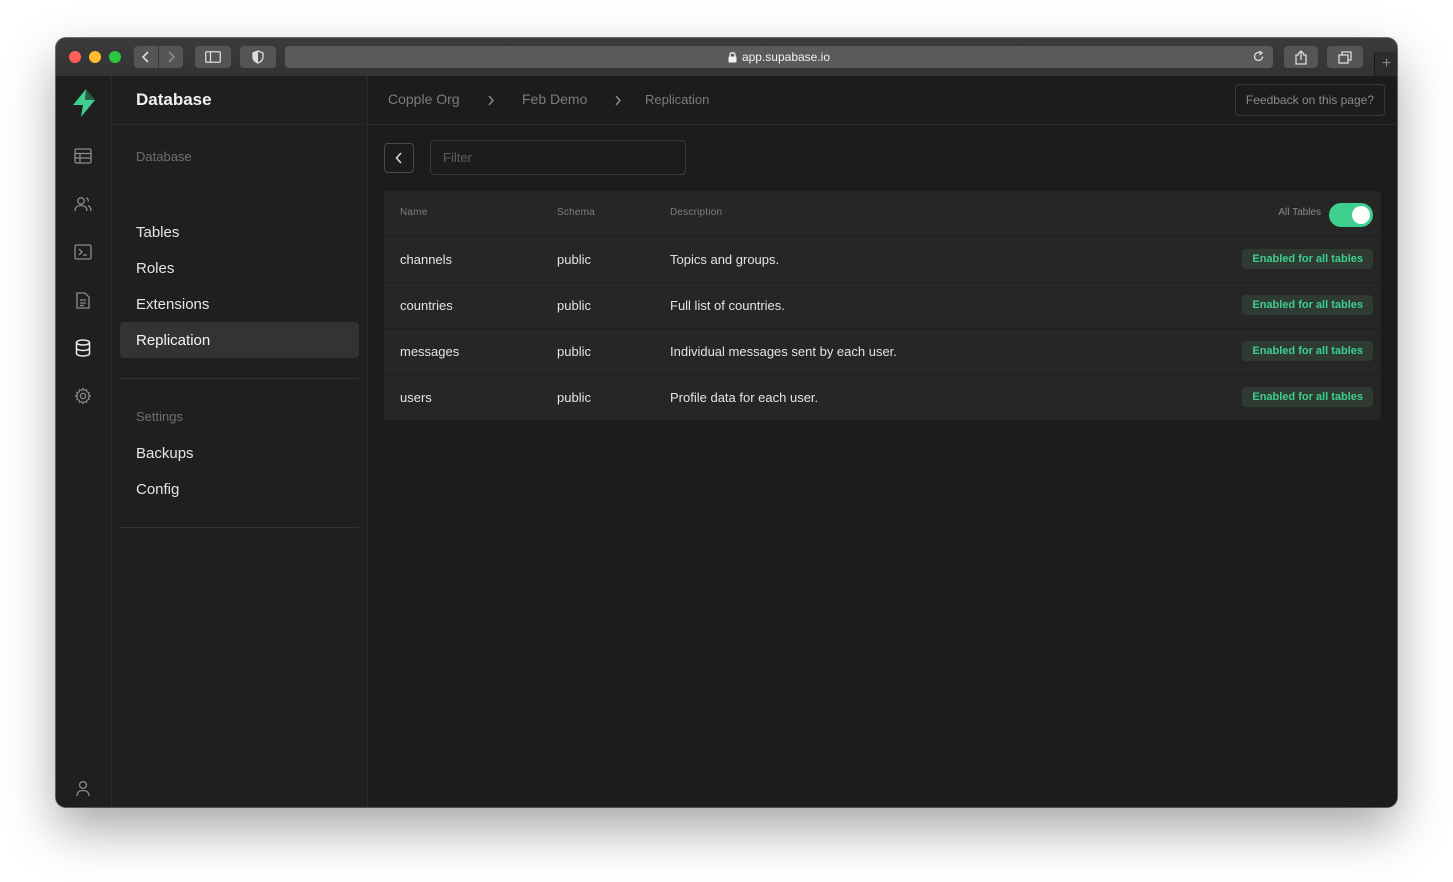 This screenshot has height=882, width=1453. I want to click on tabs-icon, so click(1345, 57).